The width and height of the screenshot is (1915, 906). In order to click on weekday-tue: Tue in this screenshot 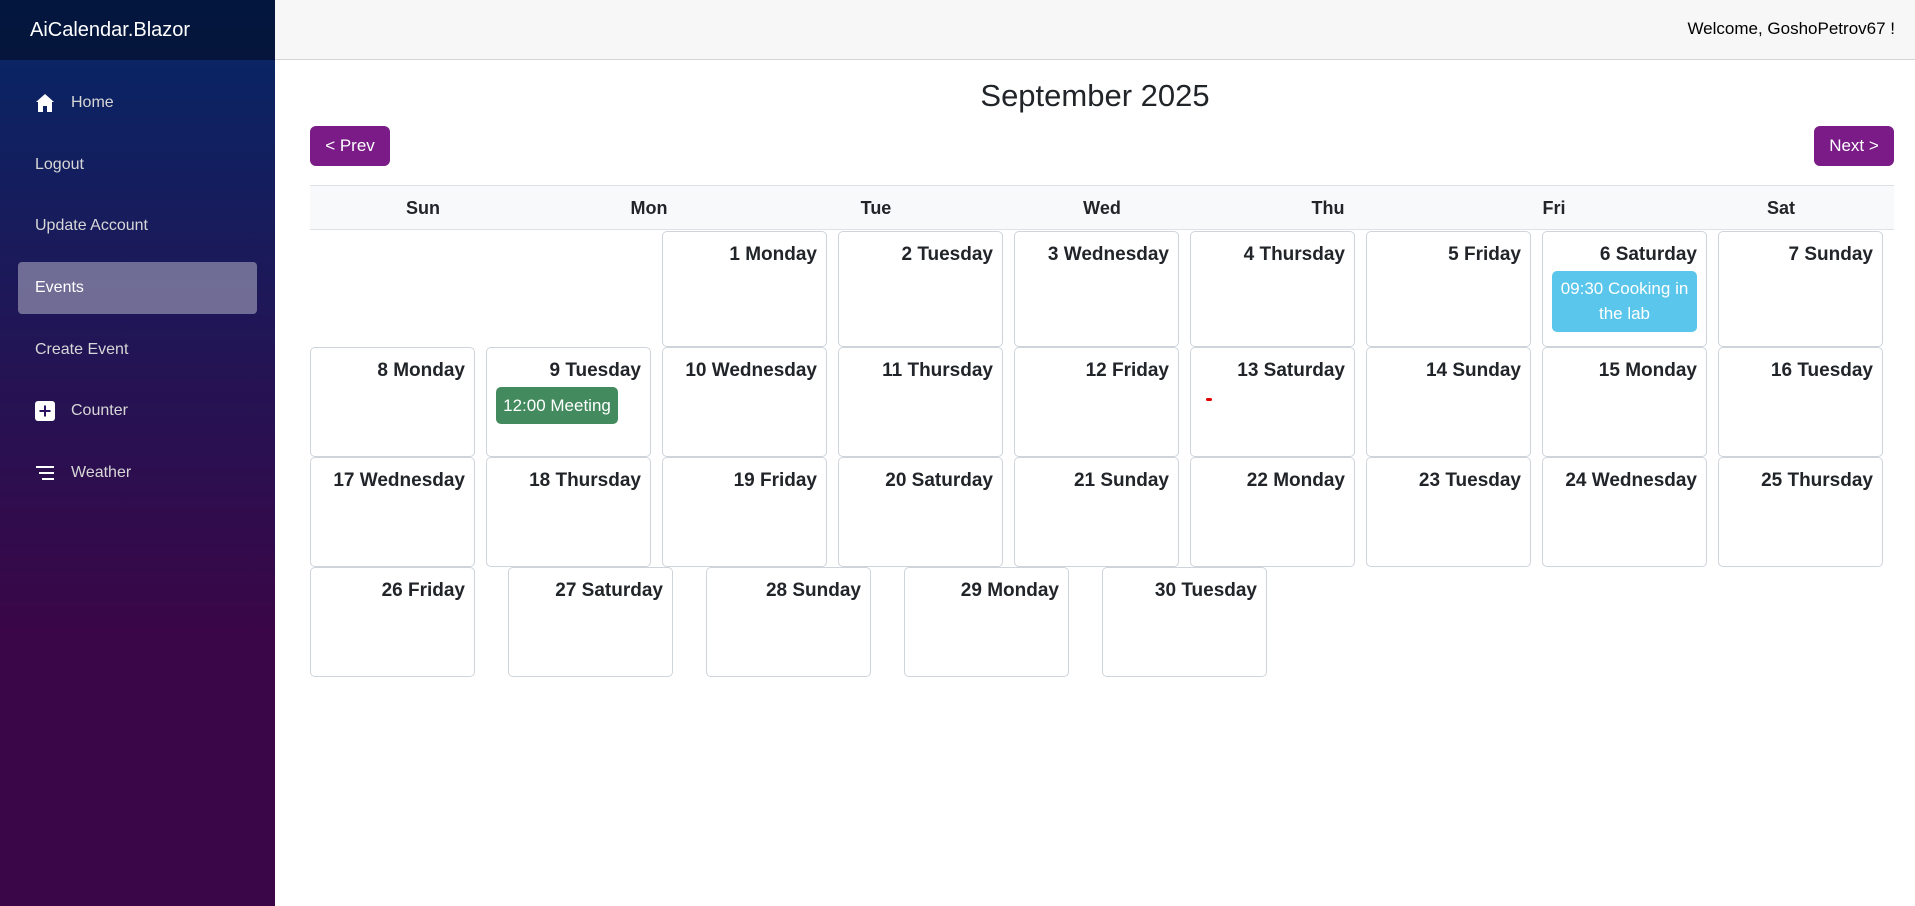, I will do `click(876, 208)`.